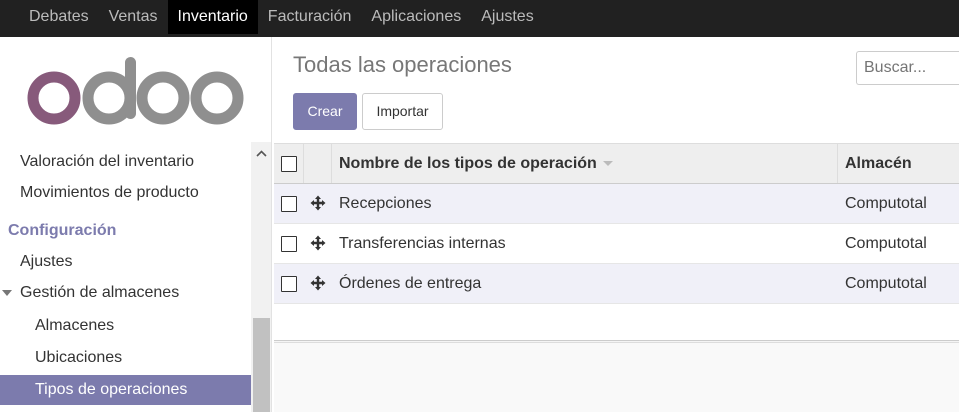 This screenshot has height=412, width=959. Describe the element at coordinates (385, 203) in the screenshot. I see `operation-name: Recepciones` at that location.